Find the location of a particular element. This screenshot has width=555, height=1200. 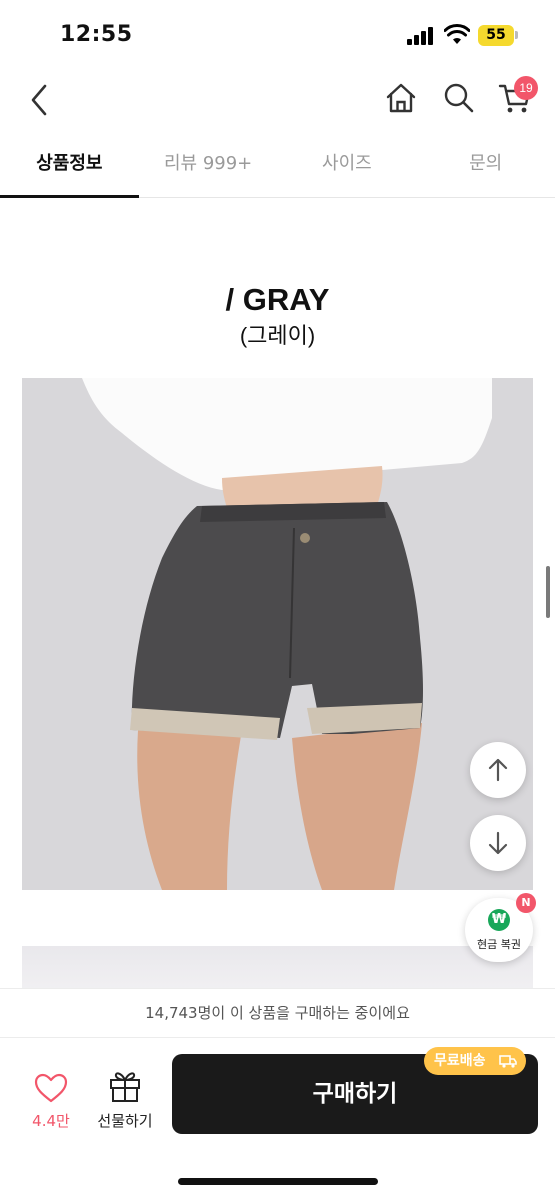

nav-bar: 19 is located at coordinates (277, 99).